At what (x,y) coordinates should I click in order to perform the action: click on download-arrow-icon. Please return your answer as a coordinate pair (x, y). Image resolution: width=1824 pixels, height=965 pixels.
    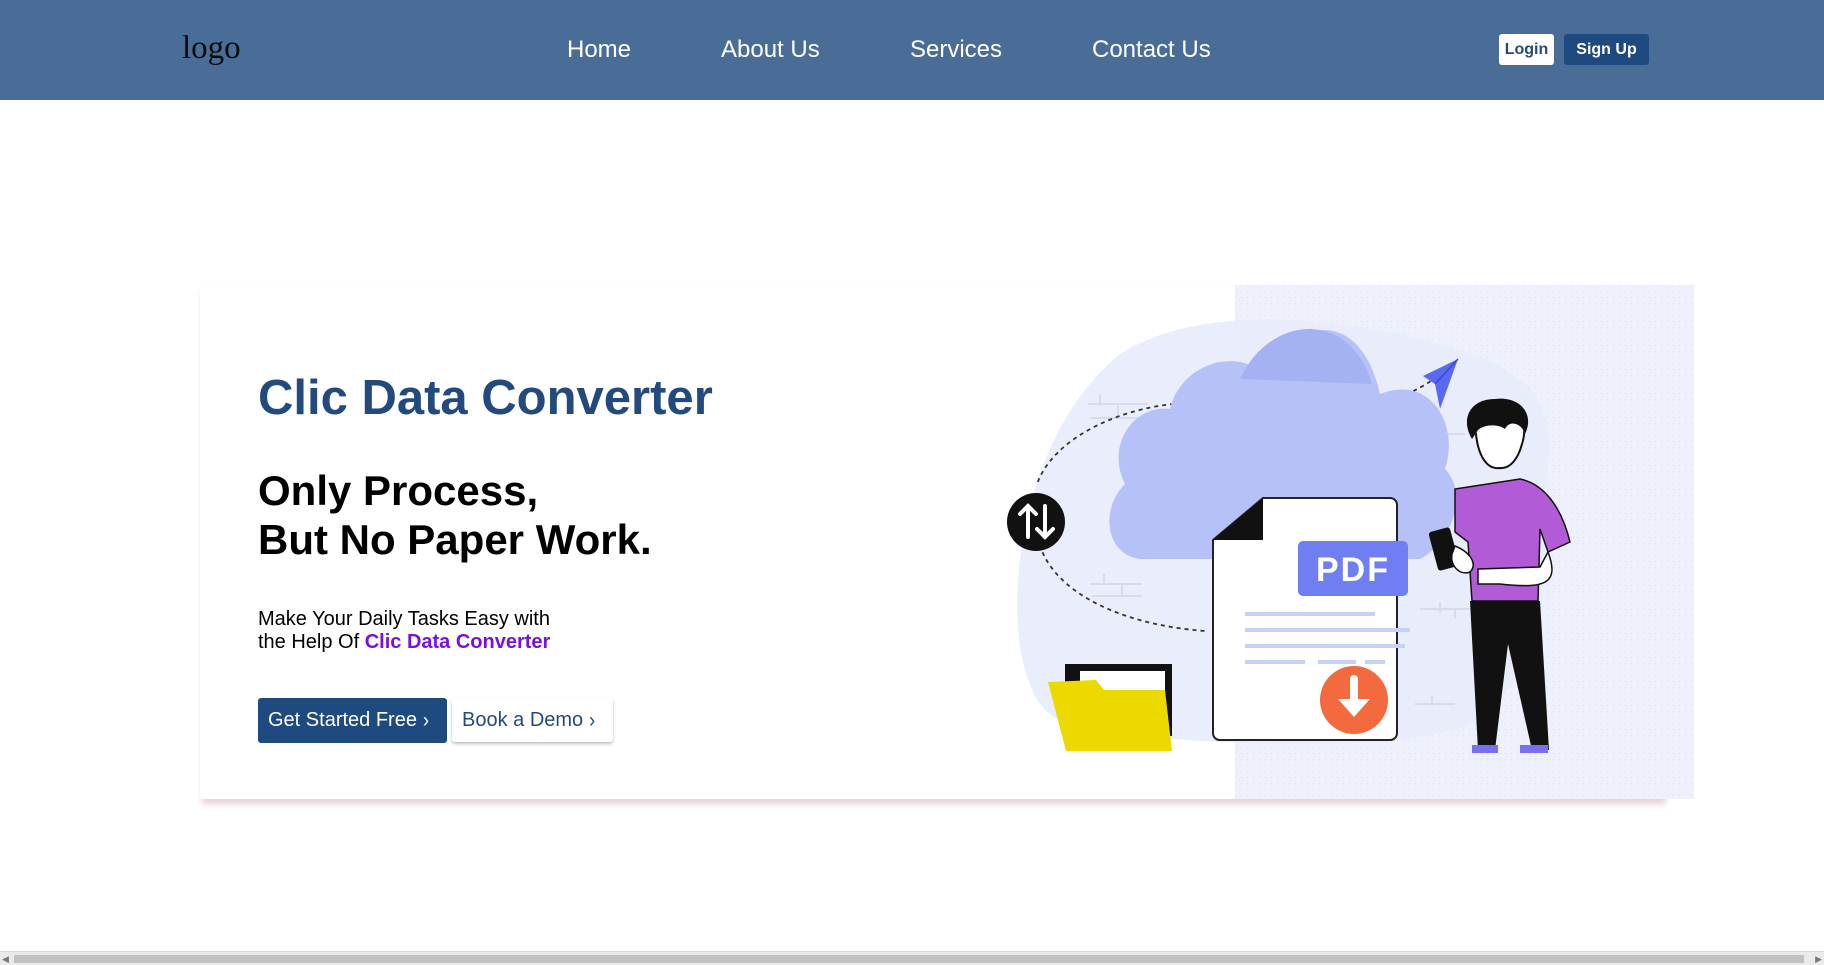
    Looking at the image, I should click on (1354, 700).